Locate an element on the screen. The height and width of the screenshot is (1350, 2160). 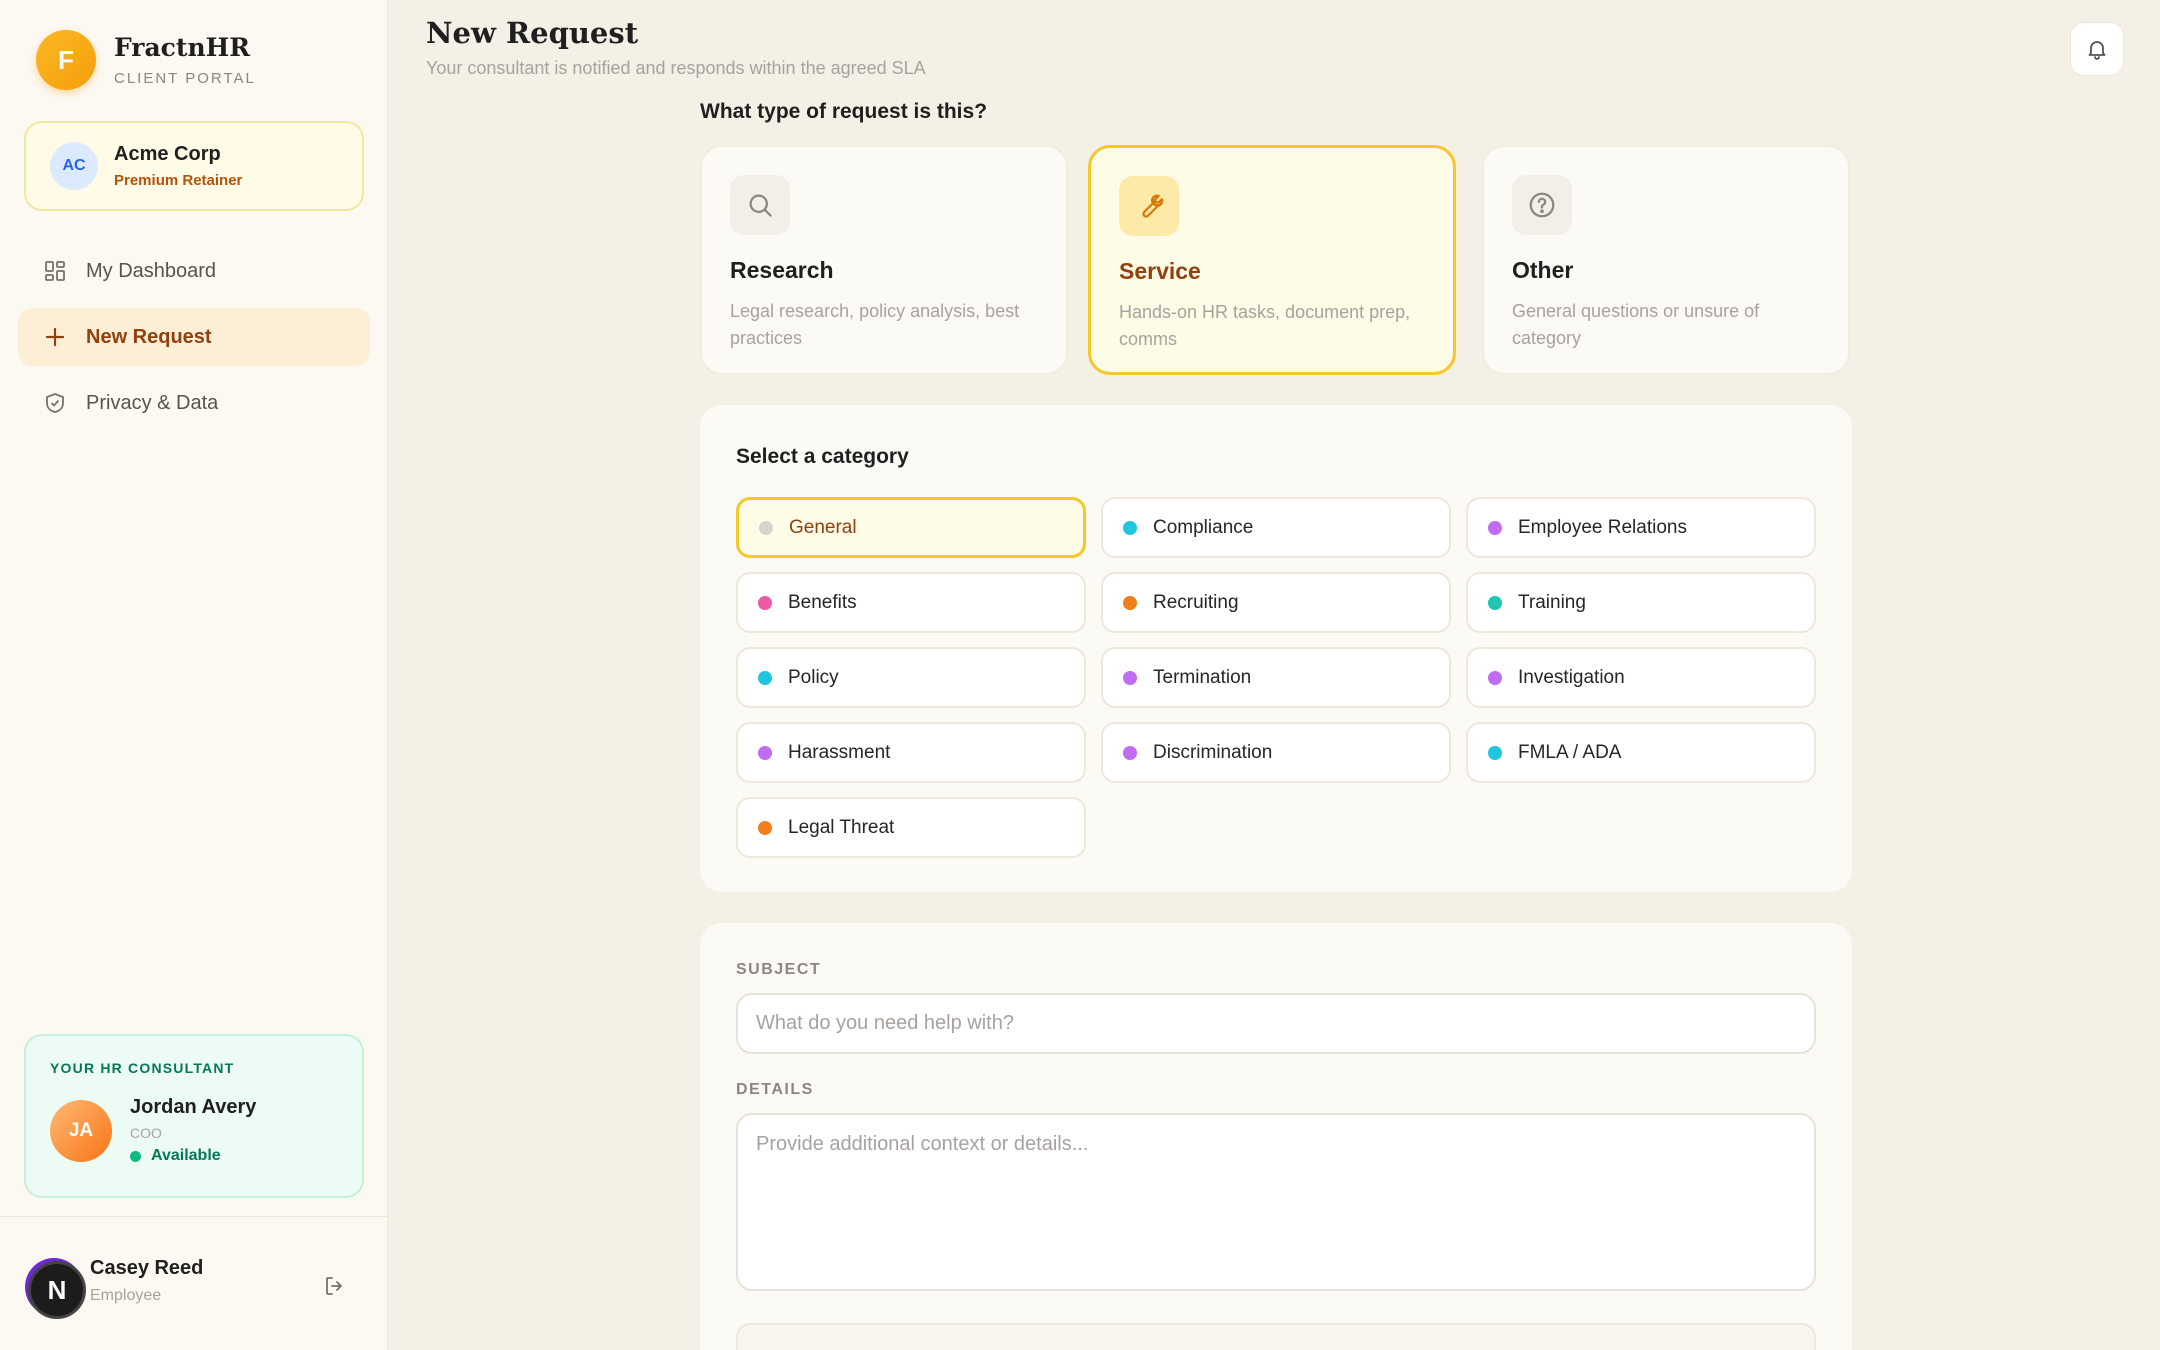
request-type-question: What type of request is this? is located at coordinates (844, 111).